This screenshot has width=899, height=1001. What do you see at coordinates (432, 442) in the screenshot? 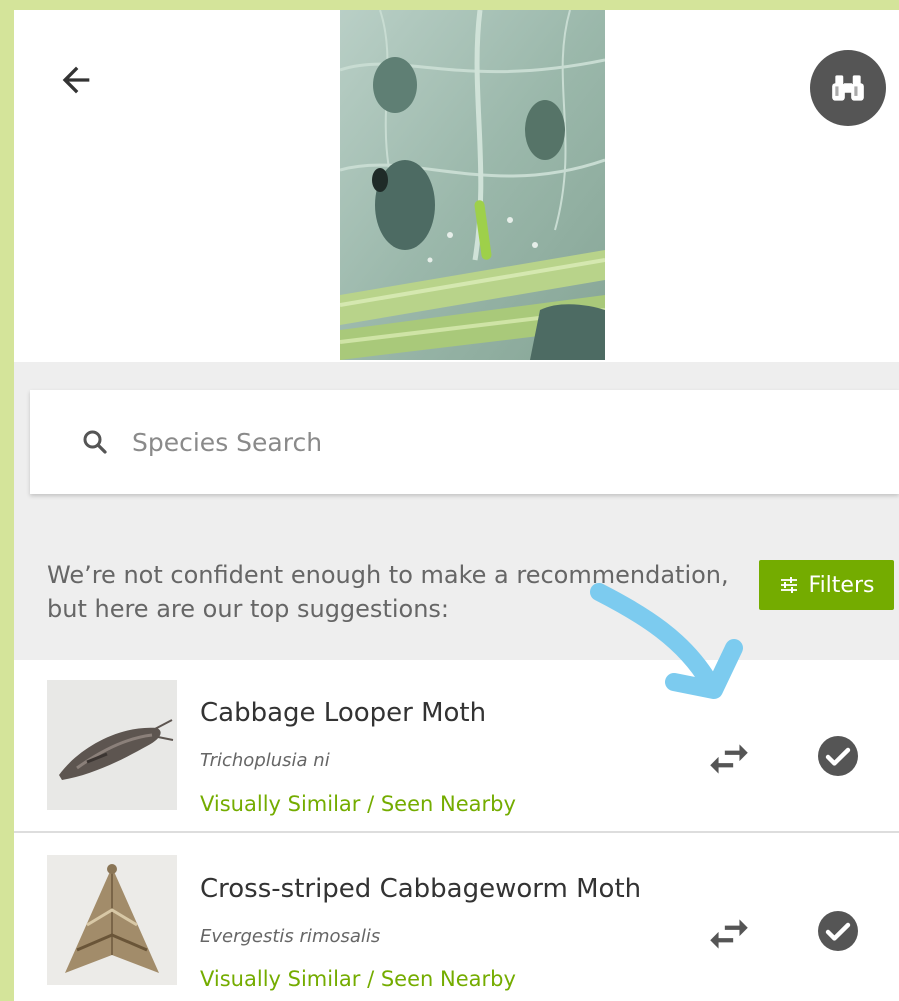
I see `species-search-input` at bounding box center [432, 442].